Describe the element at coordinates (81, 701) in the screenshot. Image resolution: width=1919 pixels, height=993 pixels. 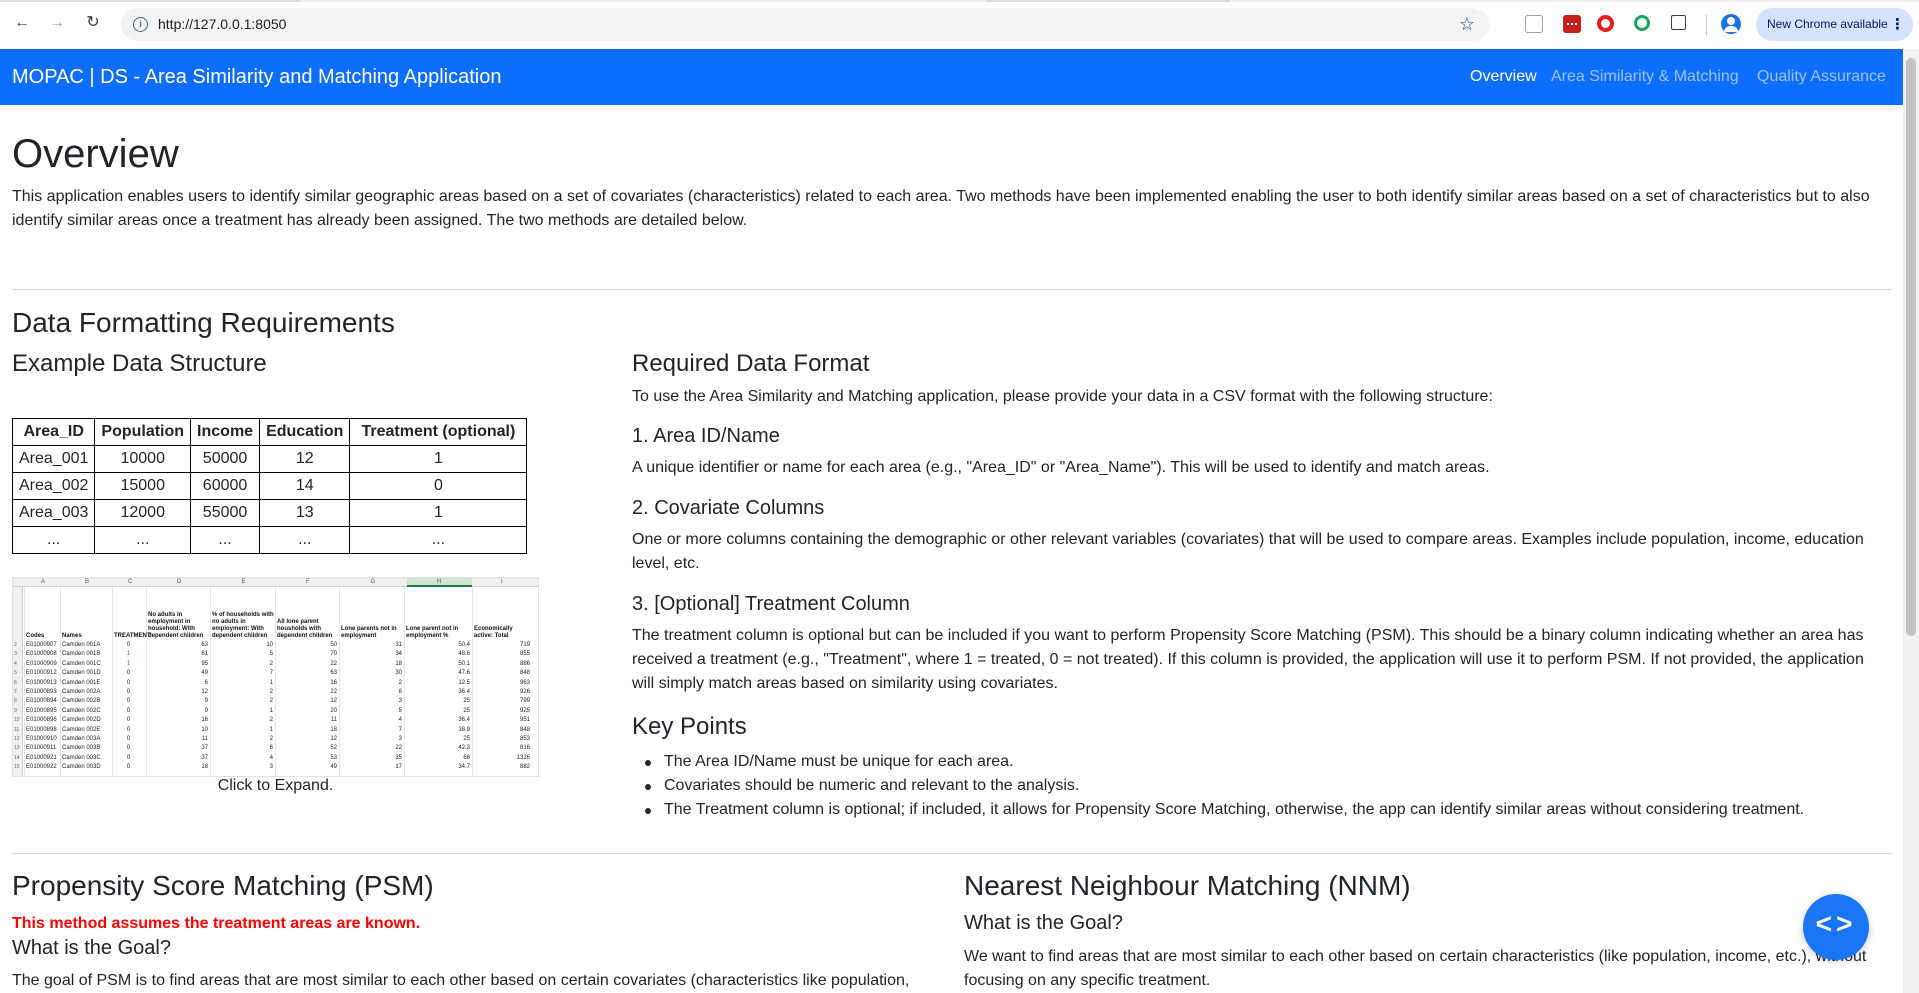
I see `sheet-cell: Camden 002B` at that location.